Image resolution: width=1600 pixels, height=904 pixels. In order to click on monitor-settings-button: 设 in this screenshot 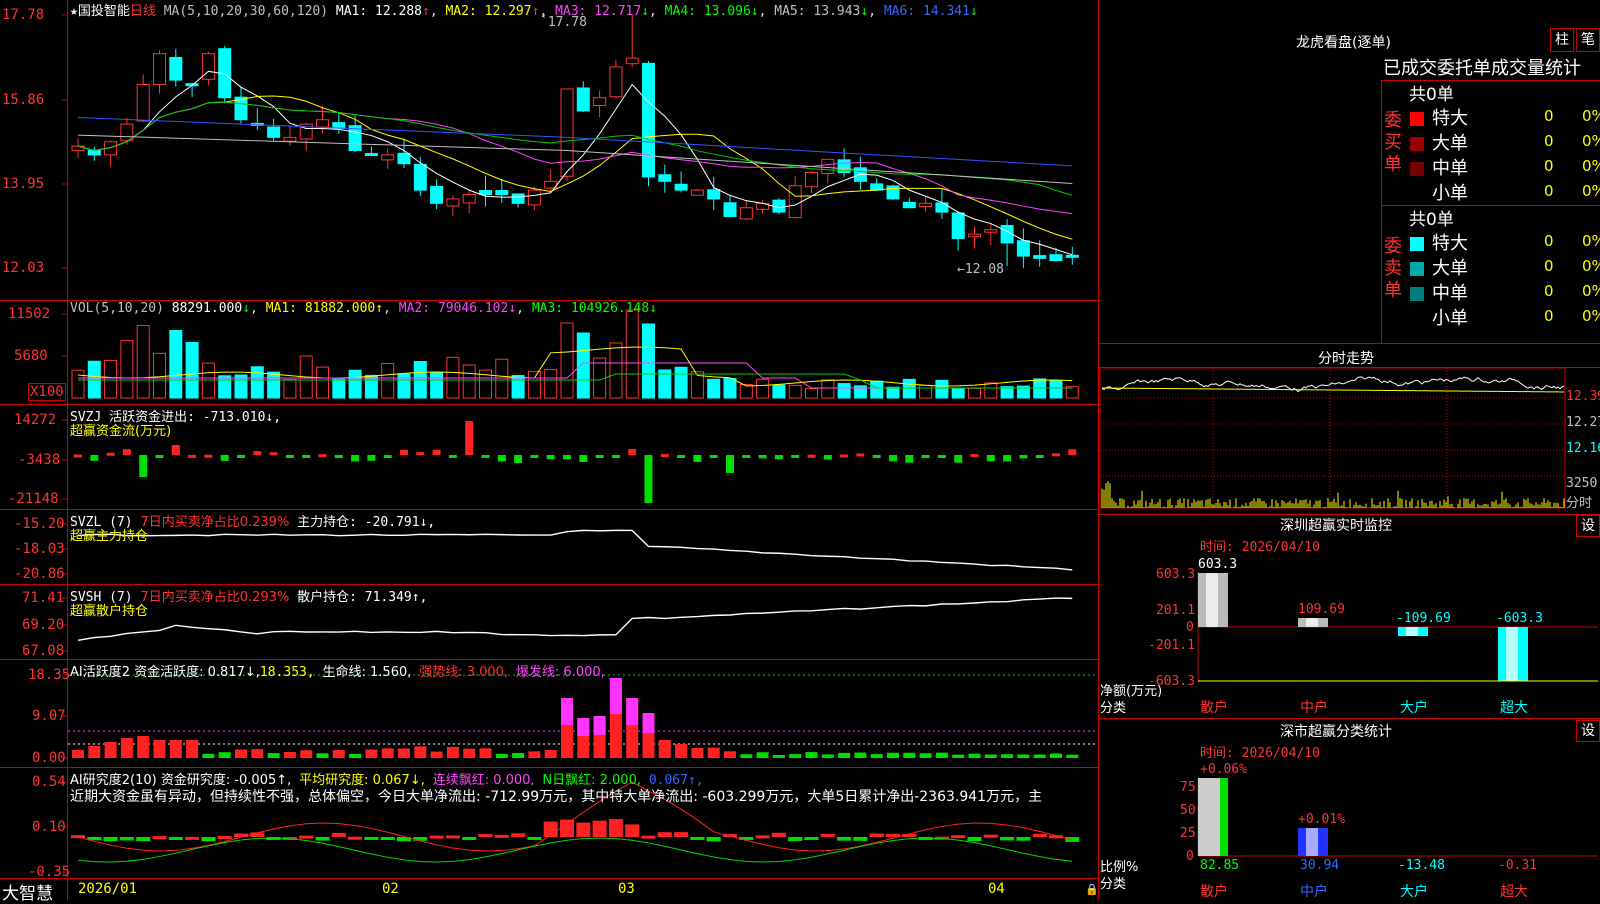, I will do `click(1588, 526)`.